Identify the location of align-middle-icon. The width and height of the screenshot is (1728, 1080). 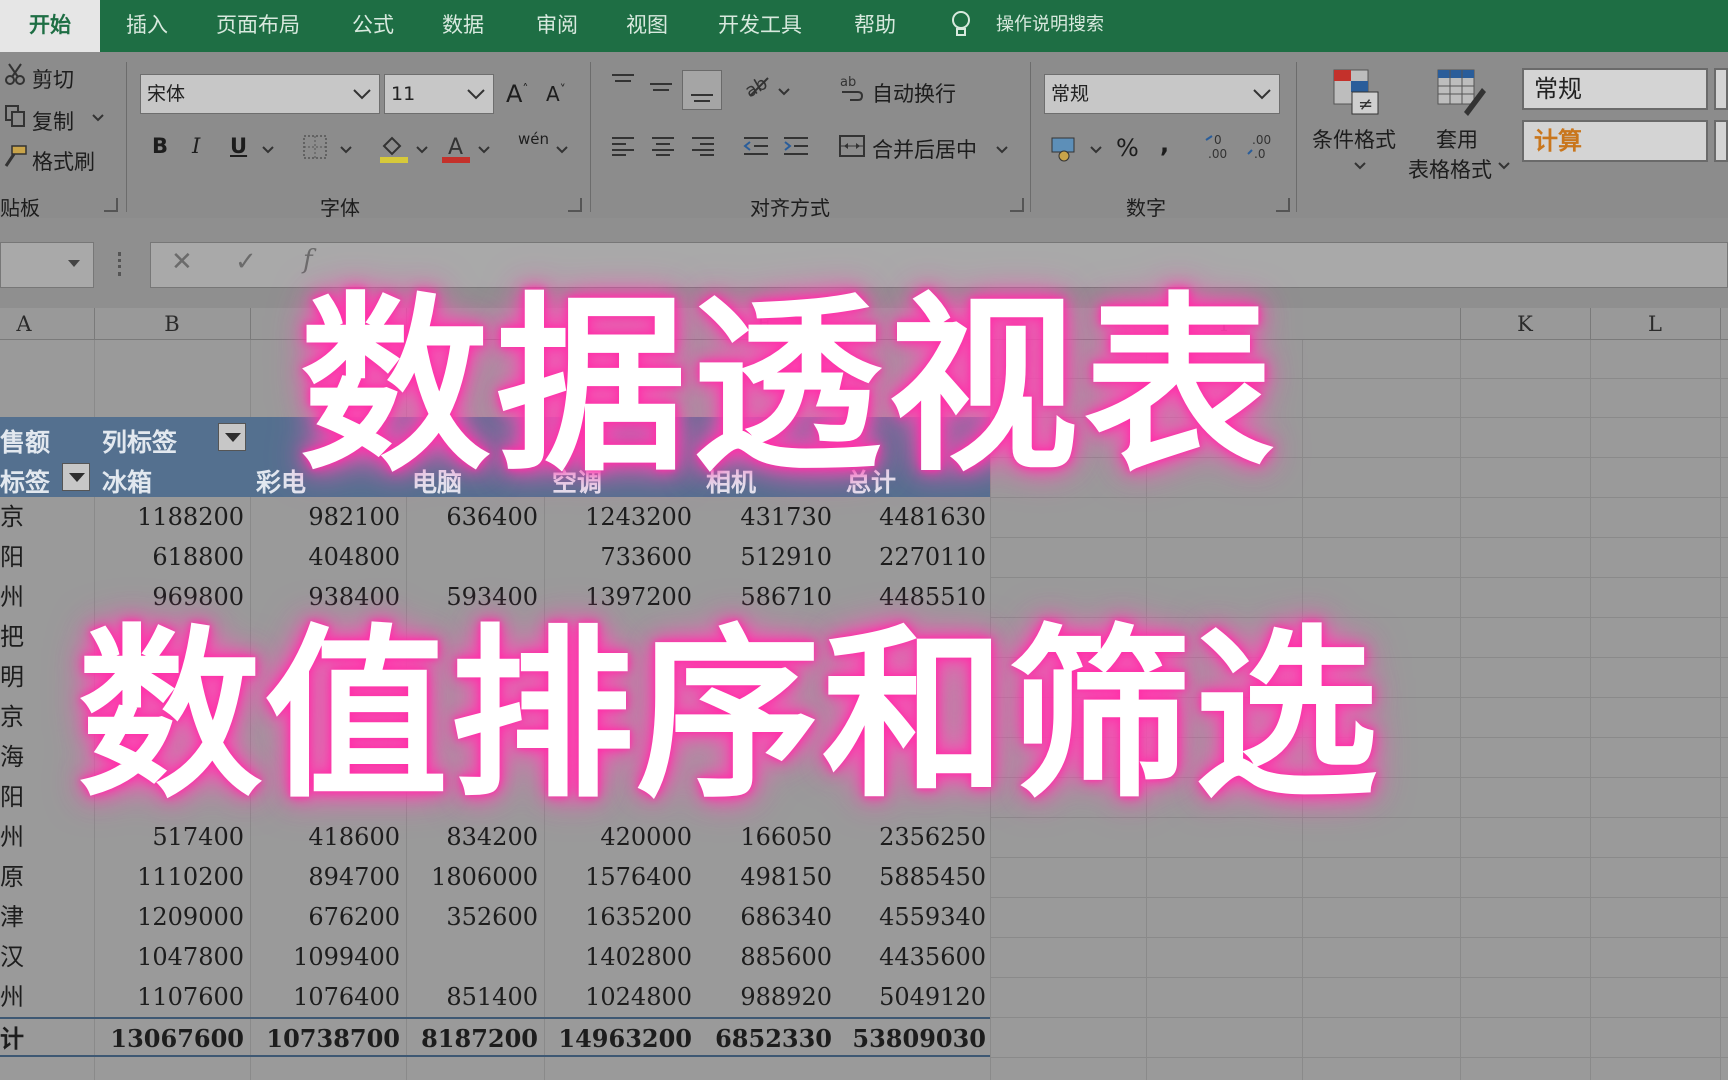
(661, 87).